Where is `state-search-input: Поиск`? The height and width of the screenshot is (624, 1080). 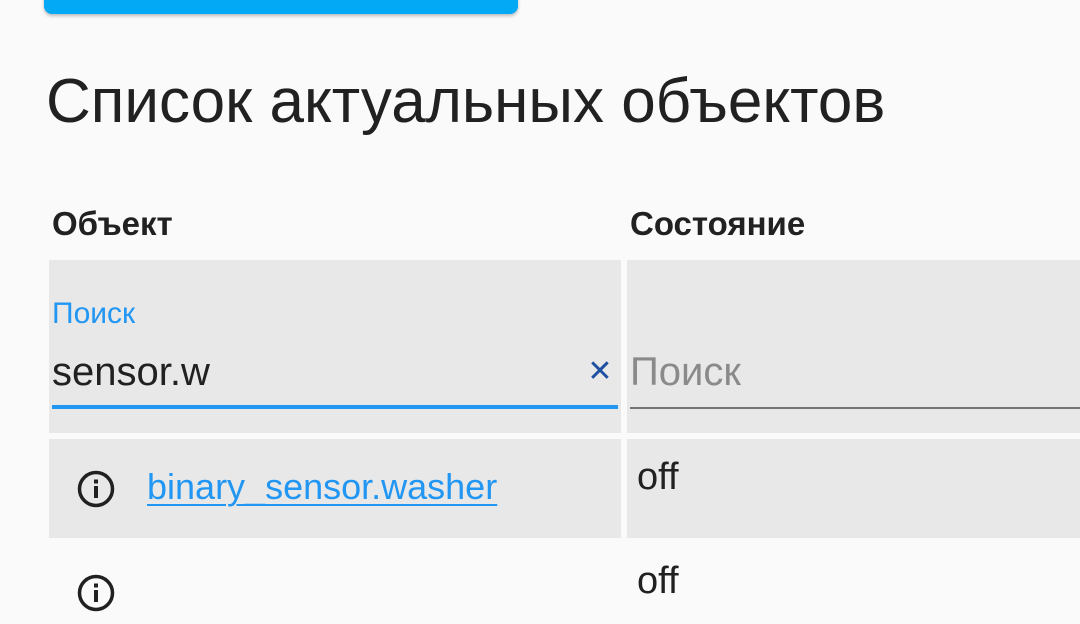
state-search-input: Поиск is located at coordinates (685, 372).